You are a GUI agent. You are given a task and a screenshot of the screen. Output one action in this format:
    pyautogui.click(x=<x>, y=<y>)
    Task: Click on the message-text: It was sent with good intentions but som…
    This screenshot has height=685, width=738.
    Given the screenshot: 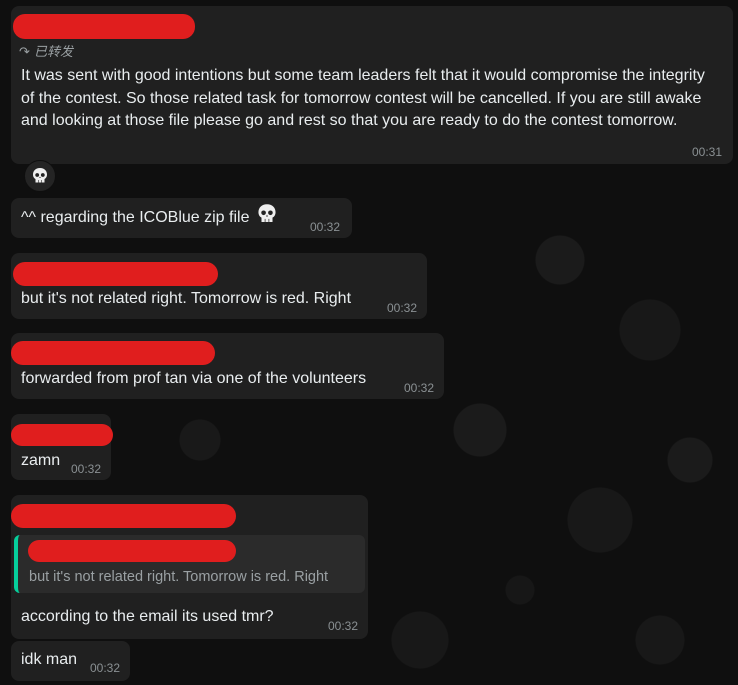 What is the action you would take?
    pyautogui.click(x=363, y=98)
    